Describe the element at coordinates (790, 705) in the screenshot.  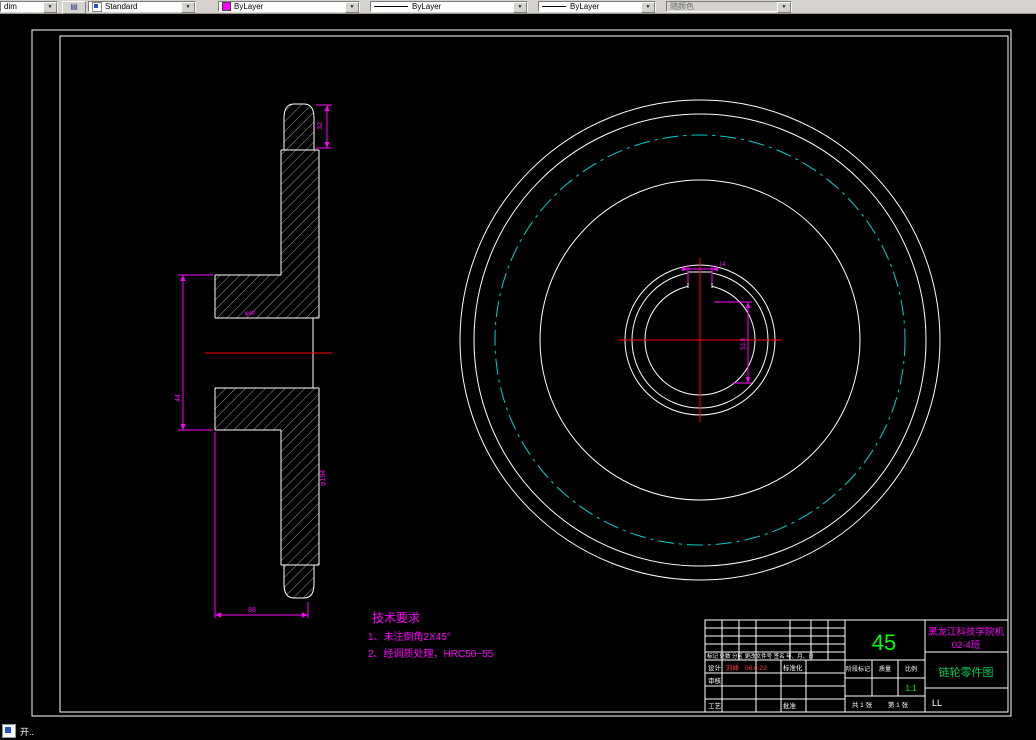
I see `approve-label: 批准` at that location.